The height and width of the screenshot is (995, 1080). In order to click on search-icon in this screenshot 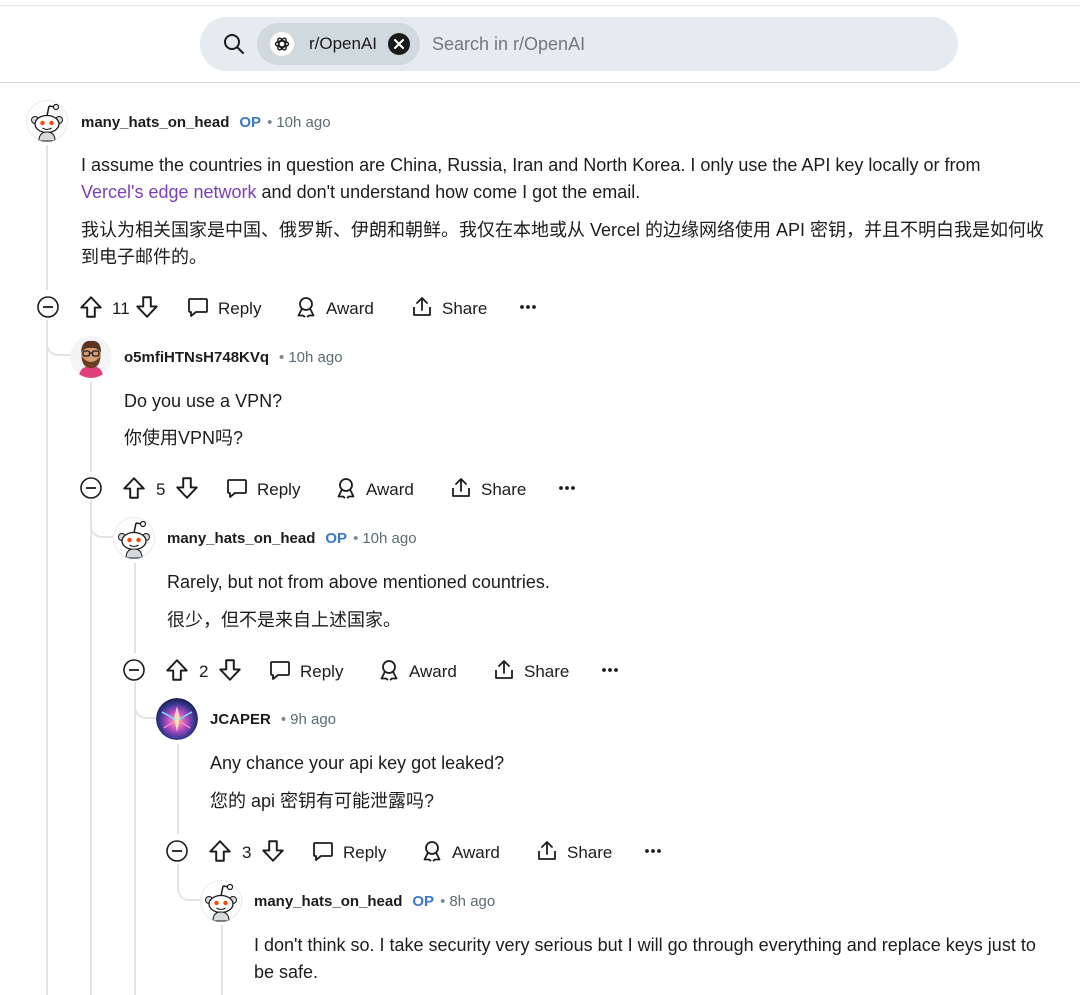, I will do `click(234, 46)`.